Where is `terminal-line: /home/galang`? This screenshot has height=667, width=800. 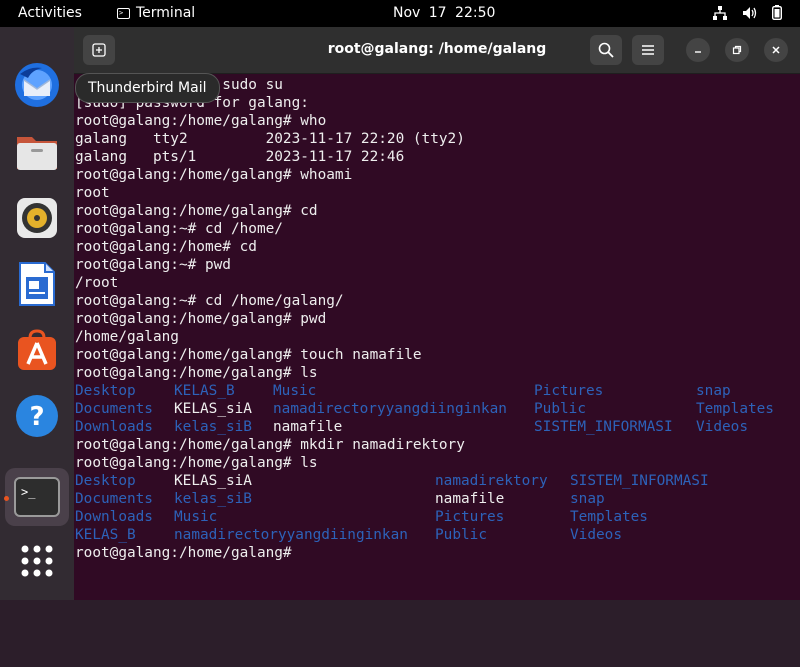
terminal-line: /home/galang is located at coordinates (127, 337).